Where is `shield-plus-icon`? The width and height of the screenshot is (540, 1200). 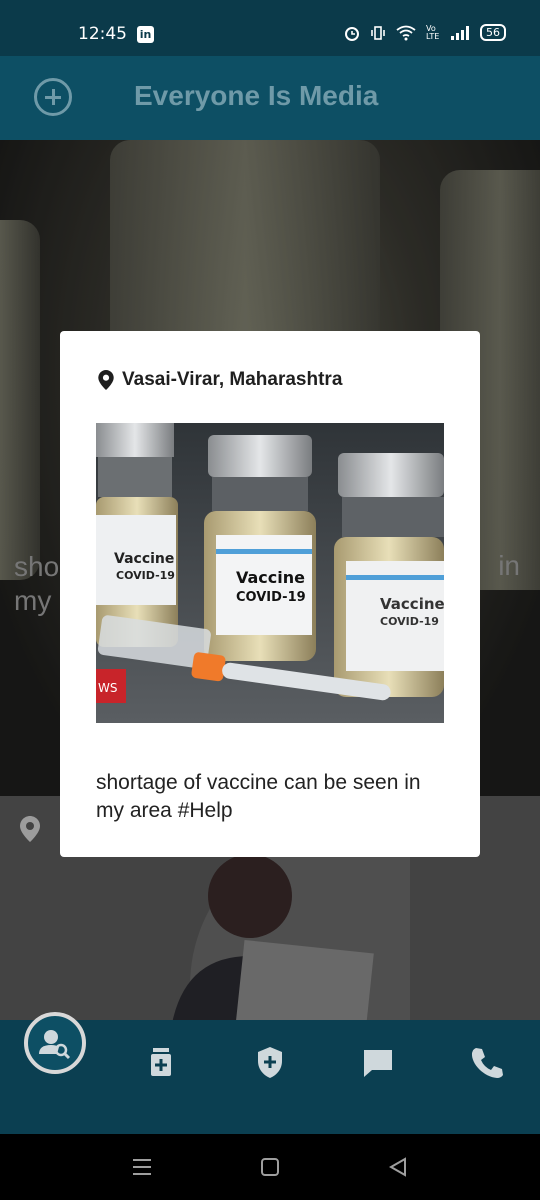
shield-plus-icon is located at coordinates (270, 1062).